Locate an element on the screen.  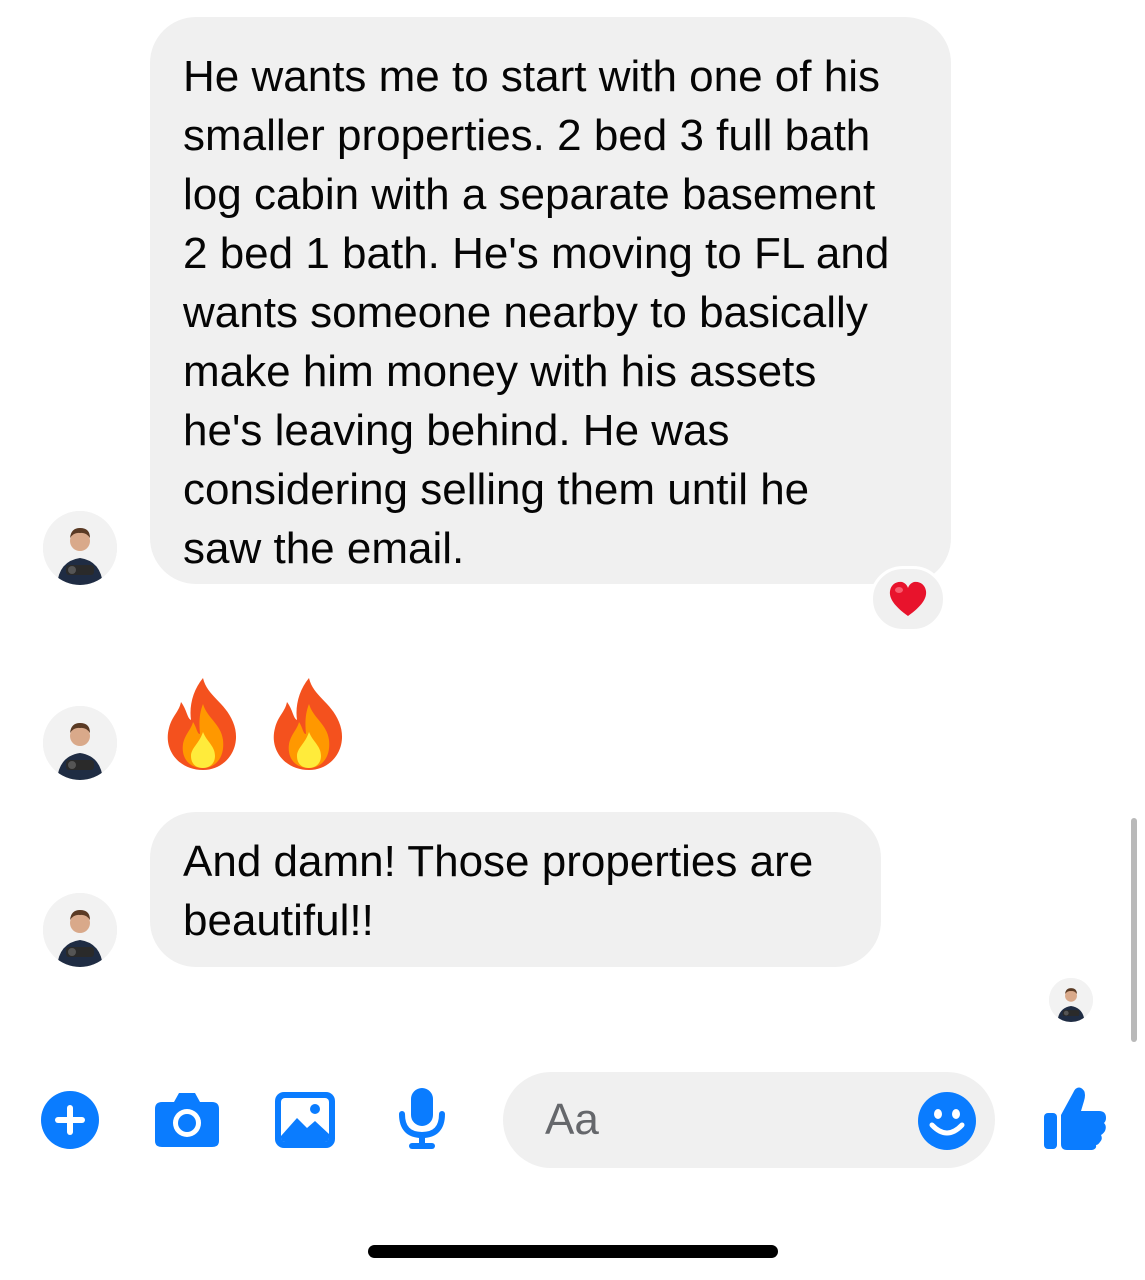
message-input-placeholder: Aa is located at coordinates (572, 1119).